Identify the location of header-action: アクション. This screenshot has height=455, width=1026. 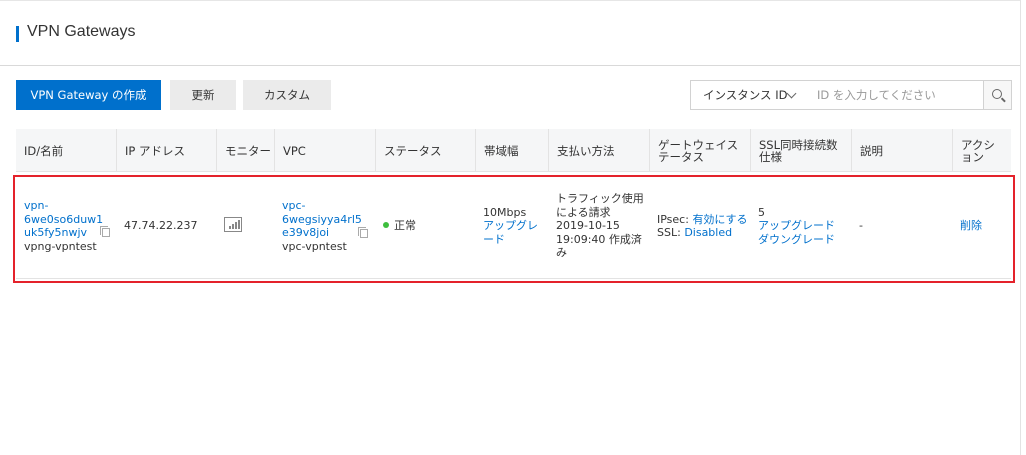
(981, 150).